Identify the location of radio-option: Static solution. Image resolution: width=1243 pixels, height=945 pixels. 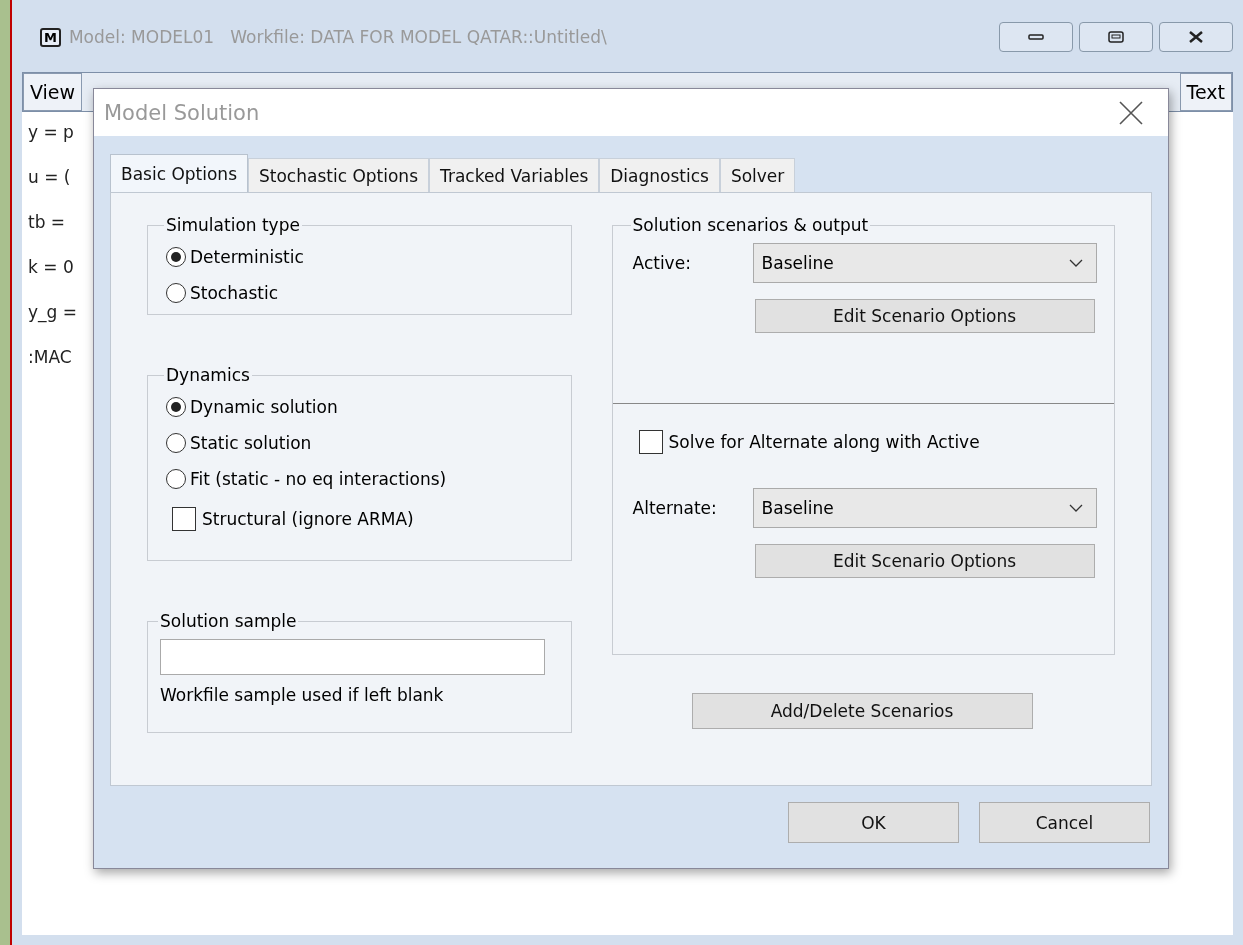
(239, 443).